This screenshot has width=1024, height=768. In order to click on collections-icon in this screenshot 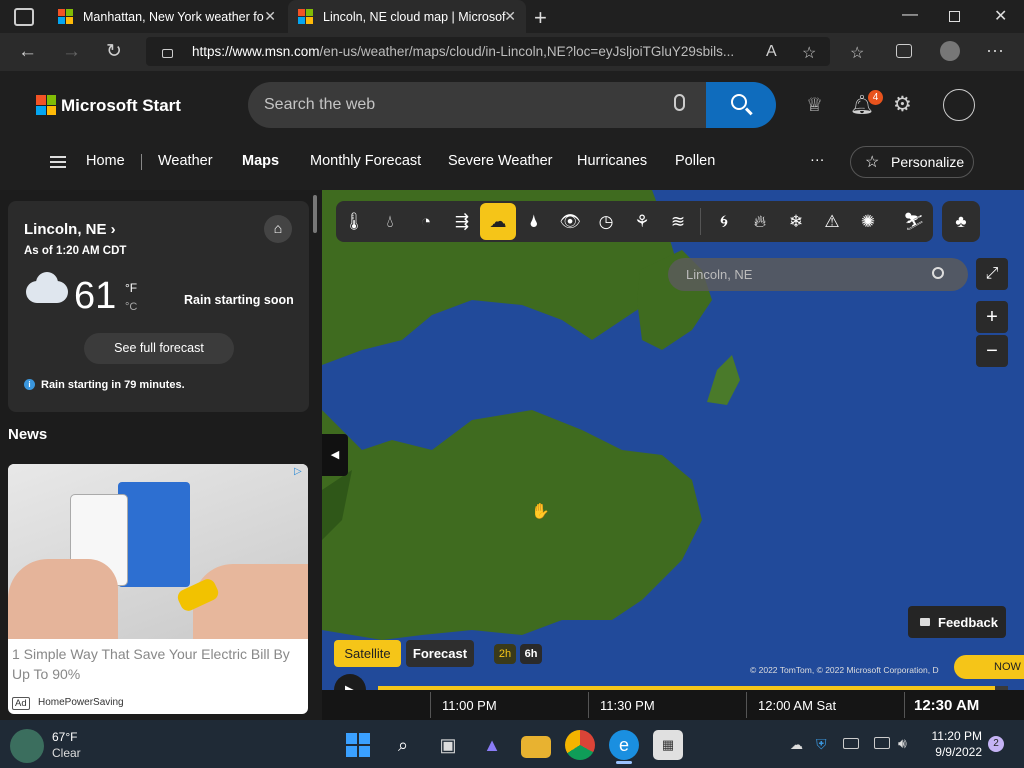, I will do `click(904, 51)`.